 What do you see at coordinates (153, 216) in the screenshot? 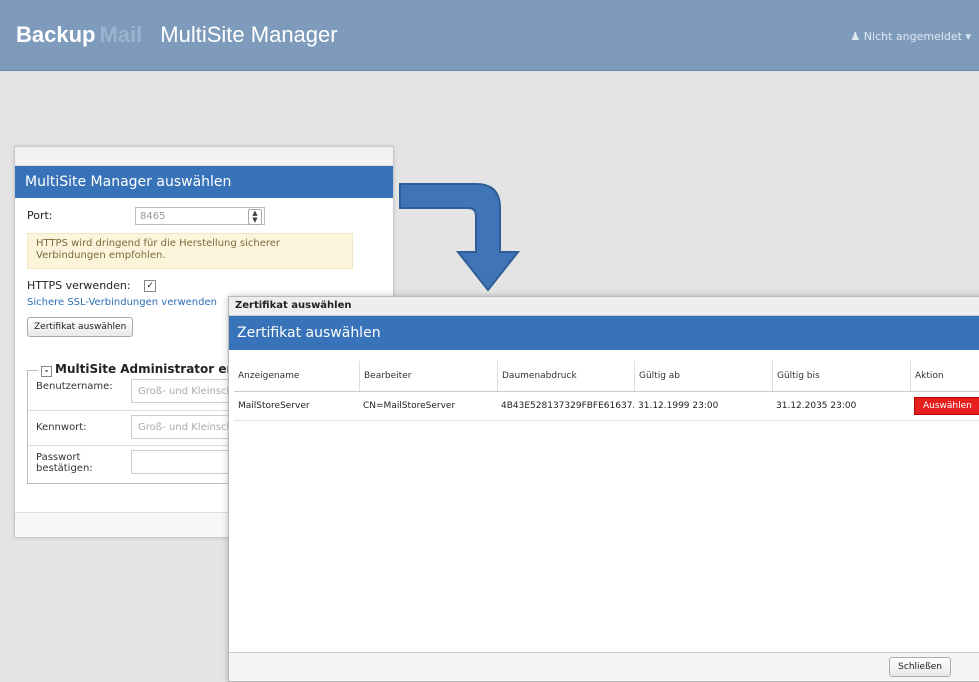
I see `port-value: 8465` at bounding box center [153, 216].